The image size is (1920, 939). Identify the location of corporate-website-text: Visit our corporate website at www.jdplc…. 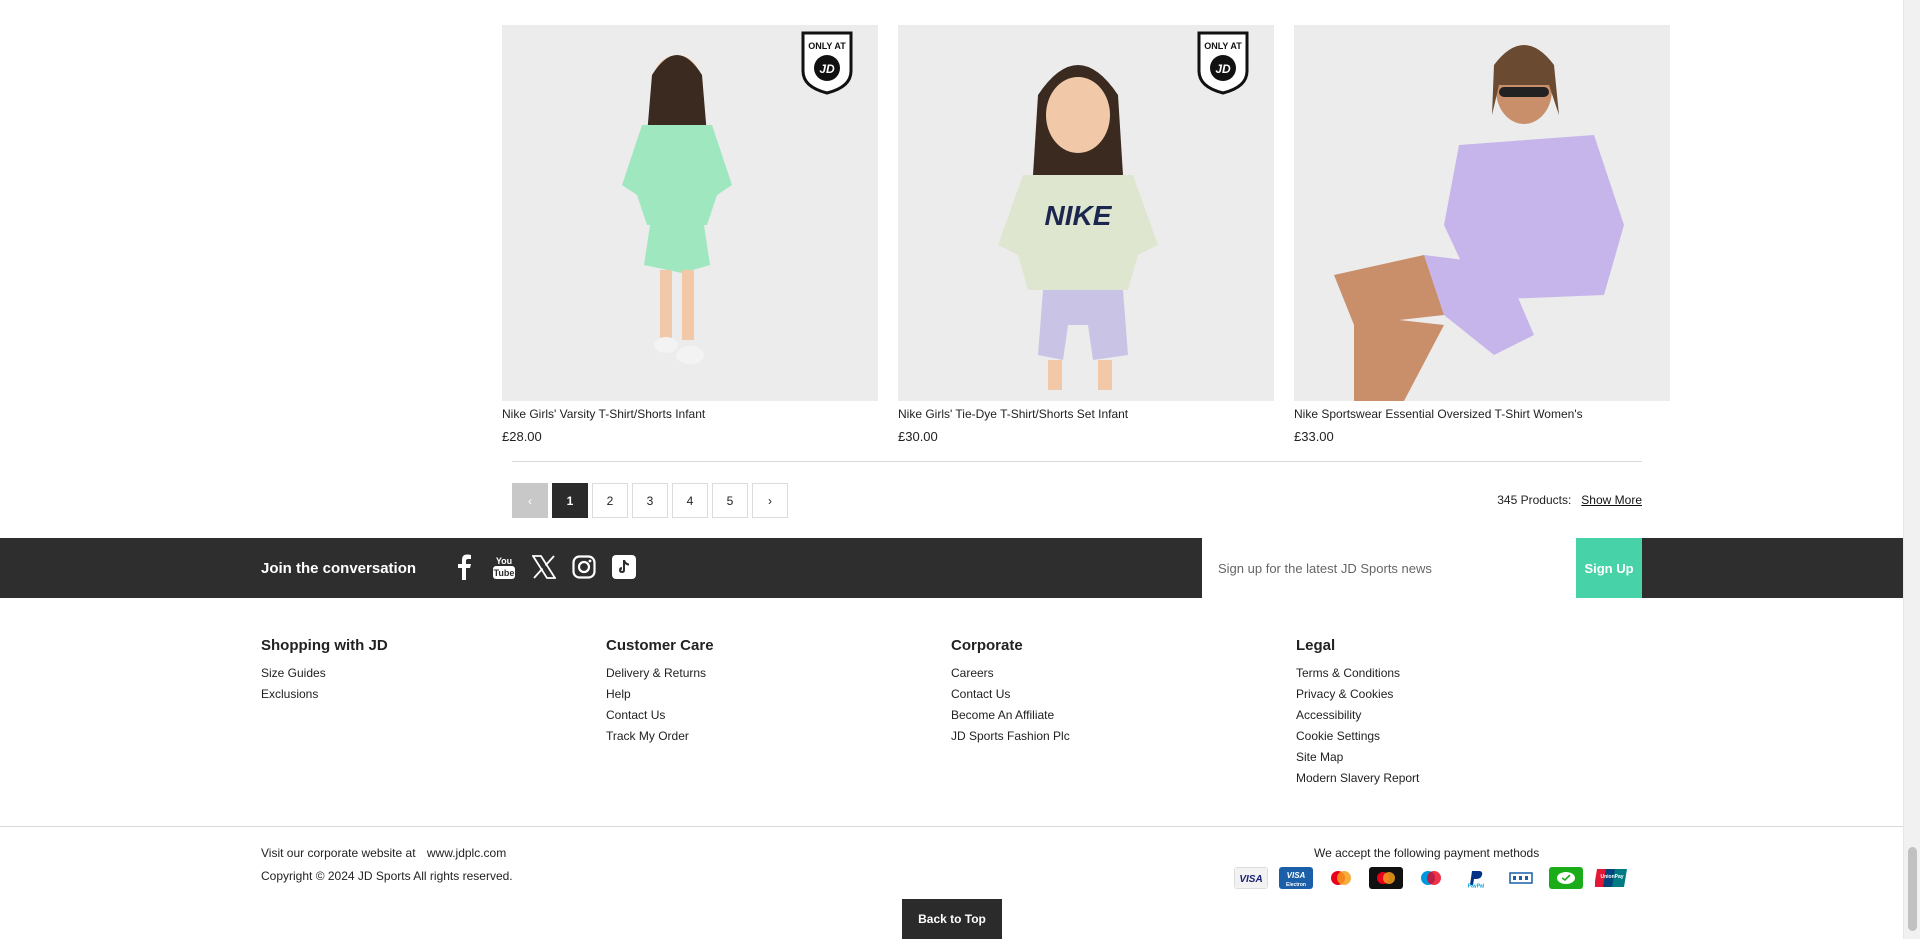
(383, 853).